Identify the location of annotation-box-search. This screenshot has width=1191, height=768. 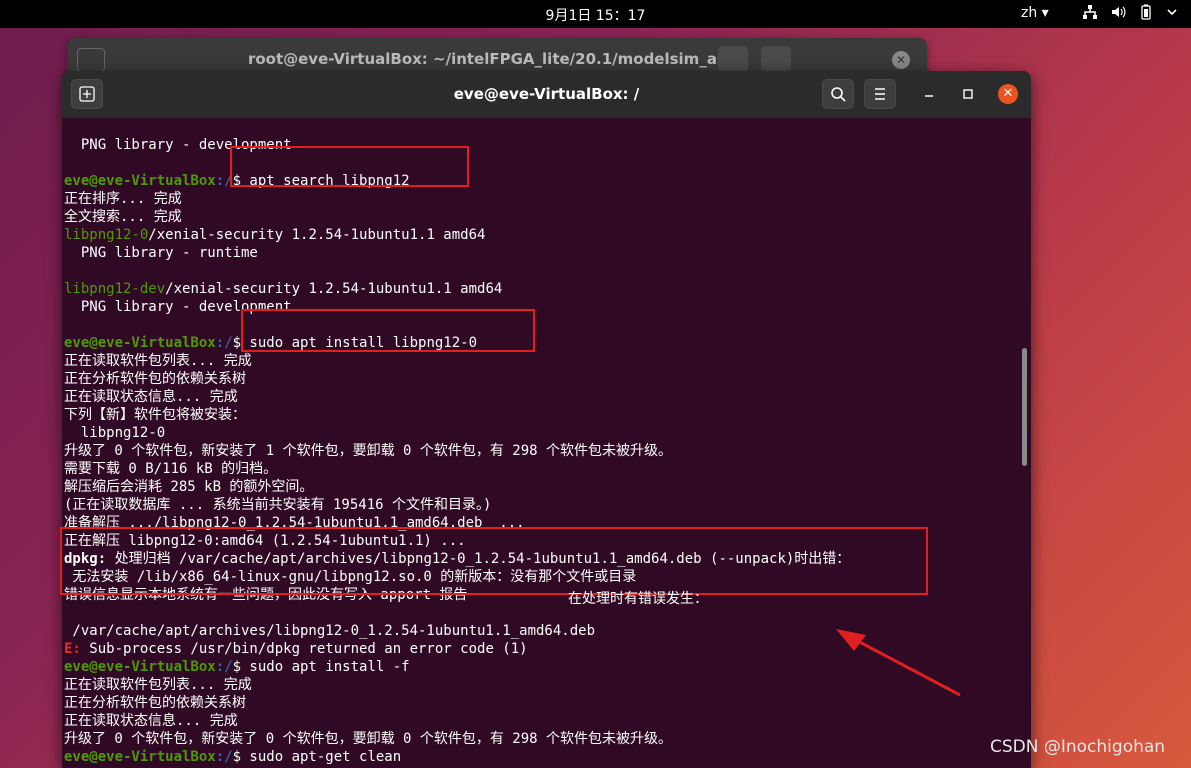
(349, 166).